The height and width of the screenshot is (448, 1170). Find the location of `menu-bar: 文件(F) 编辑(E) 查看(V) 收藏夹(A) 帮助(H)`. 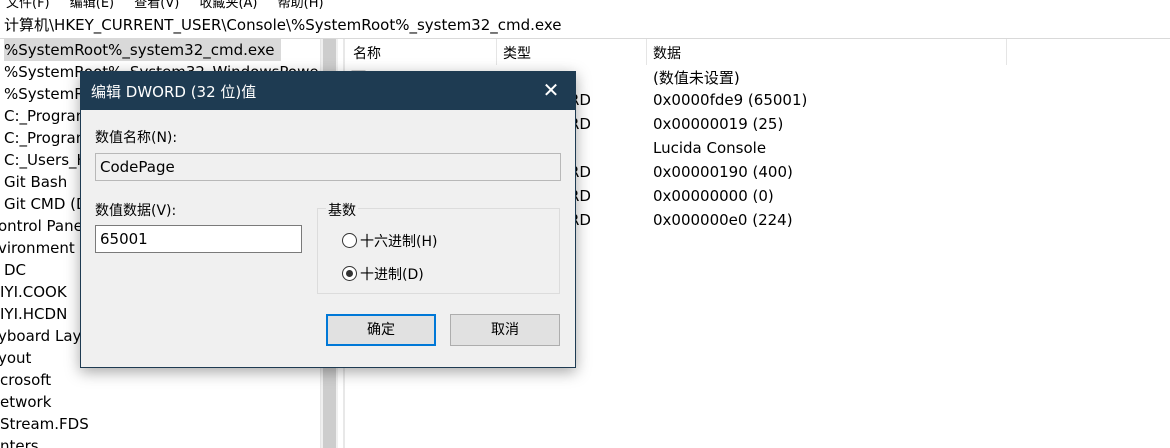

menu-bar: 文件(F) 编辑(E) 查看(V) 收藏夹(A) 帮助(H) is located at coordinates (585, 5).